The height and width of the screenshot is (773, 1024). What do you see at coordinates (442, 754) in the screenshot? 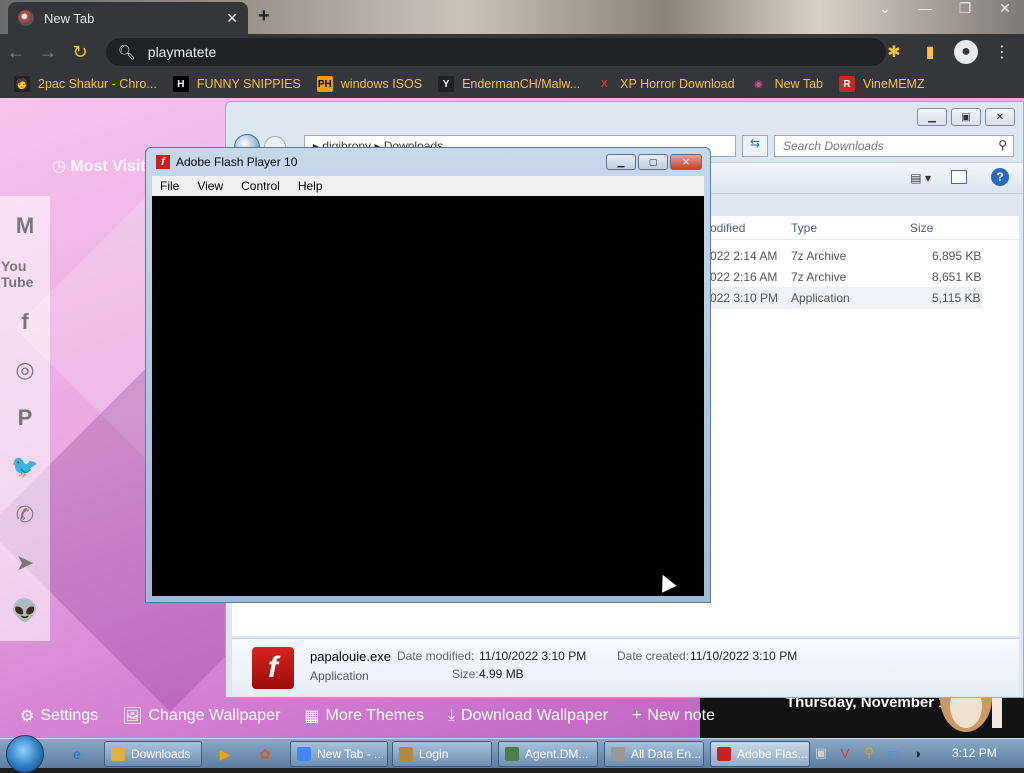
I see `taskbar-button: Login` at bounding box center [442, 754].